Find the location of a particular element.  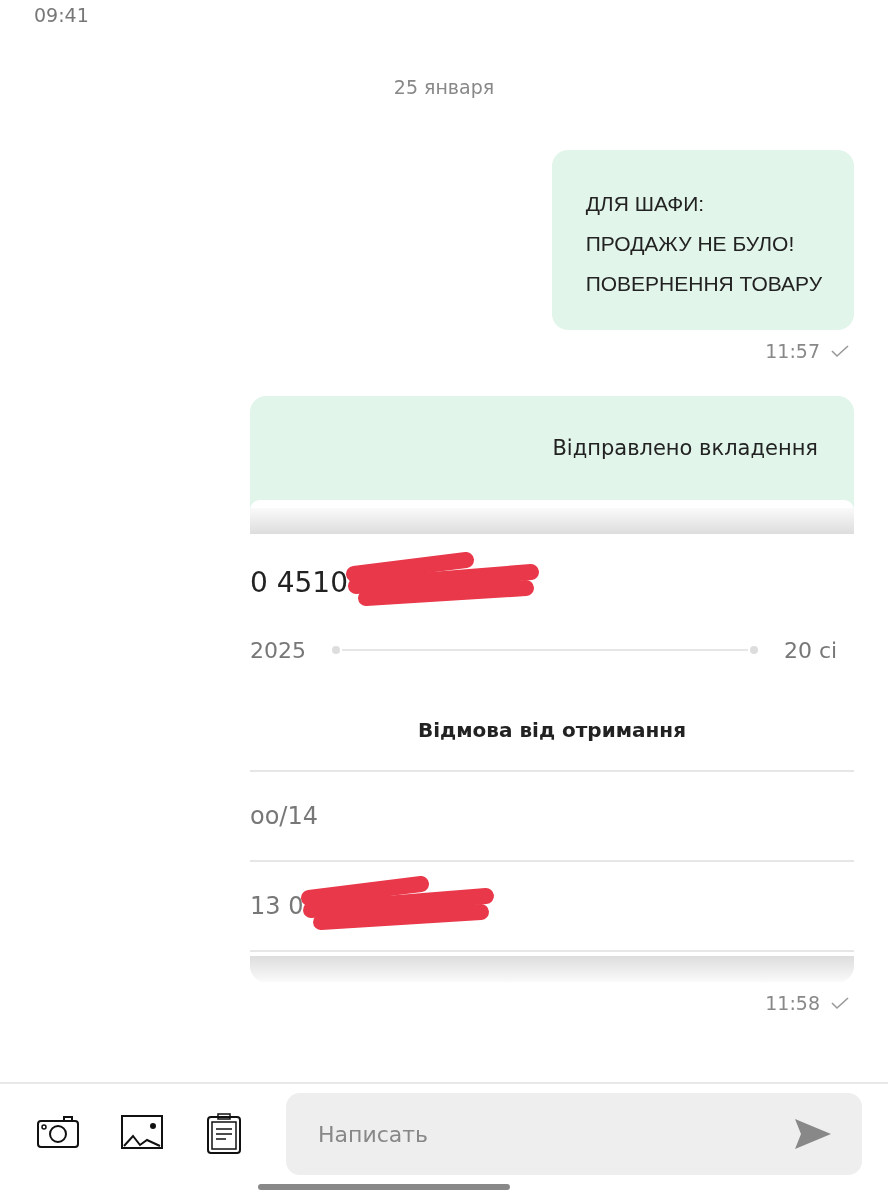

send-icon is located at coordinates (813, 1134).